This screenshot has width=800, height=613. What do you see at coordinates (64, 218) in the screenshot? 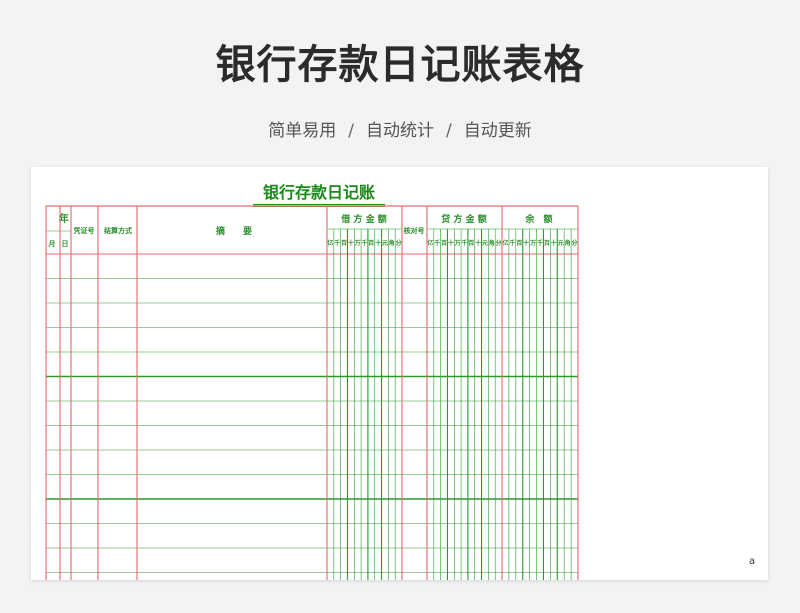
I see `header-year: 年` at bounding box center [64, 218].